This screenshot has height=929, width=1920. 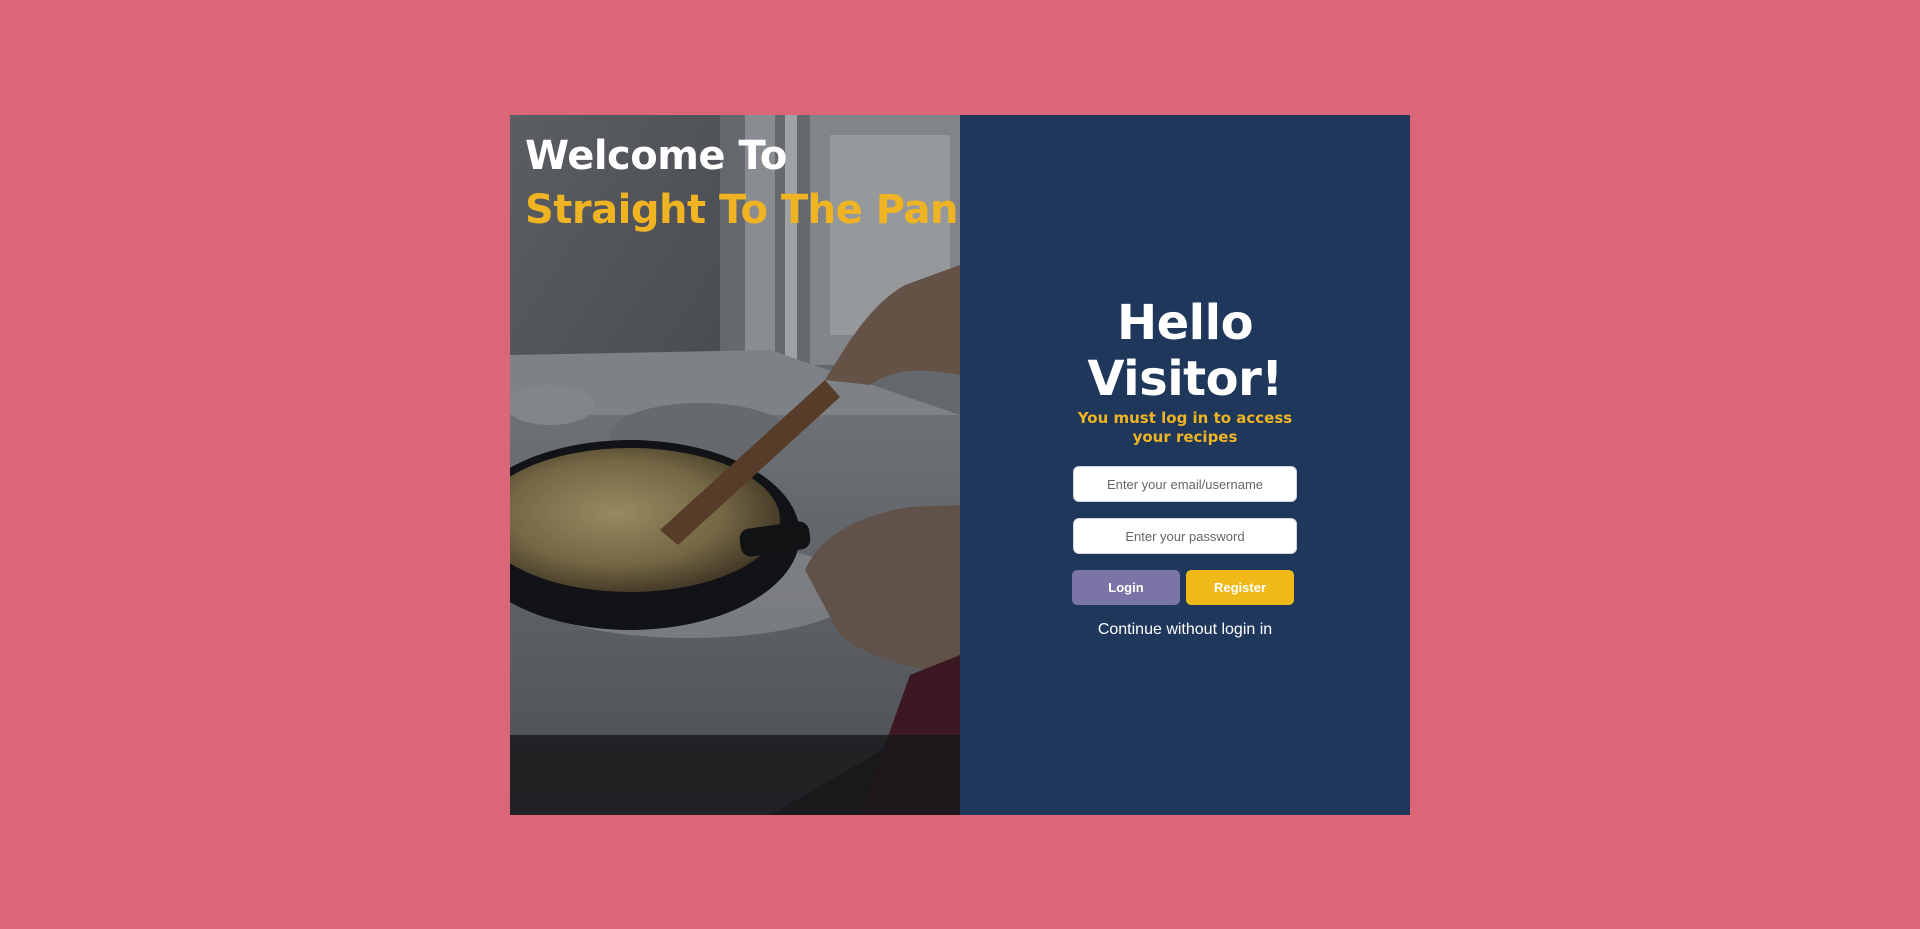 What do you see at coordinates (656, 156) in the screenshot?
I see `welcome-line: Welcome To` at bounding box center [656, 156].